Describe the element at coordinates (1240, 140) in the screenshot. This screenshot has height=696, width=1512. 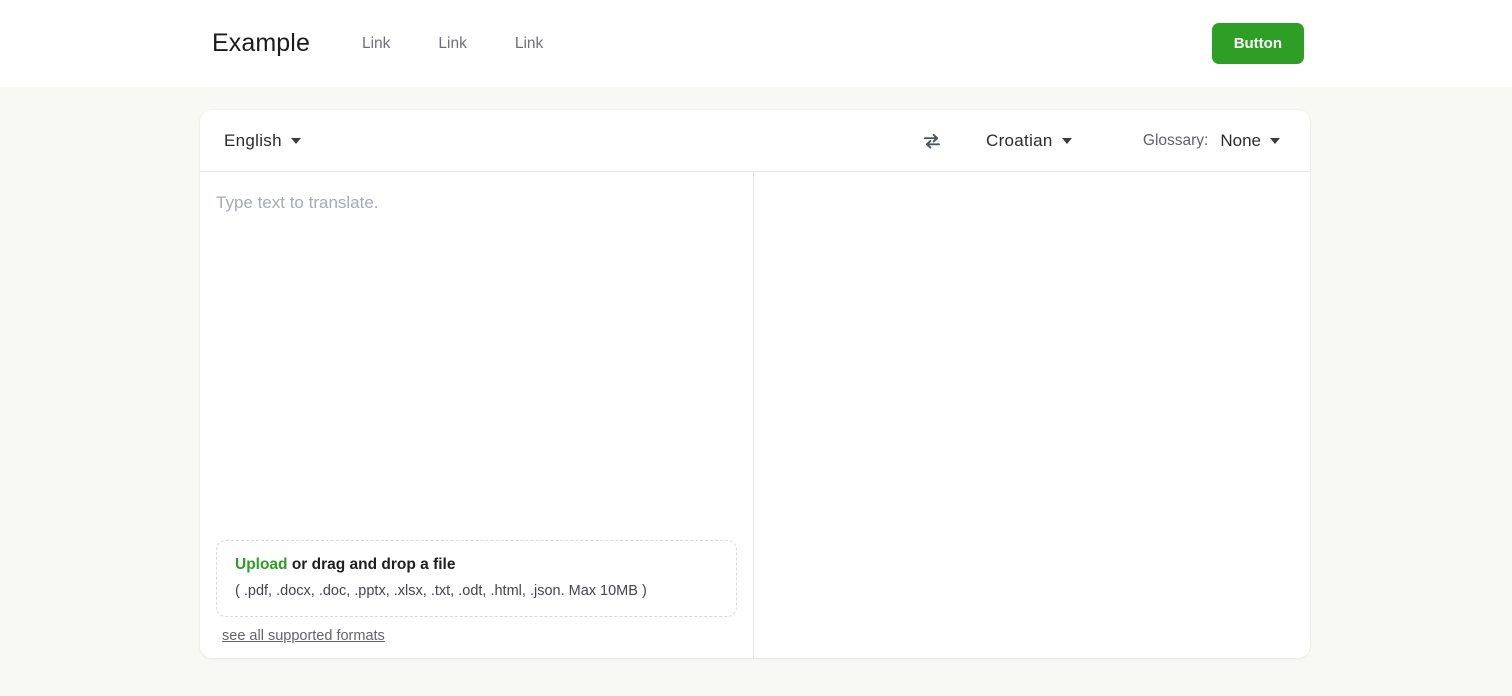
I see `glossary-value: None` at that location.